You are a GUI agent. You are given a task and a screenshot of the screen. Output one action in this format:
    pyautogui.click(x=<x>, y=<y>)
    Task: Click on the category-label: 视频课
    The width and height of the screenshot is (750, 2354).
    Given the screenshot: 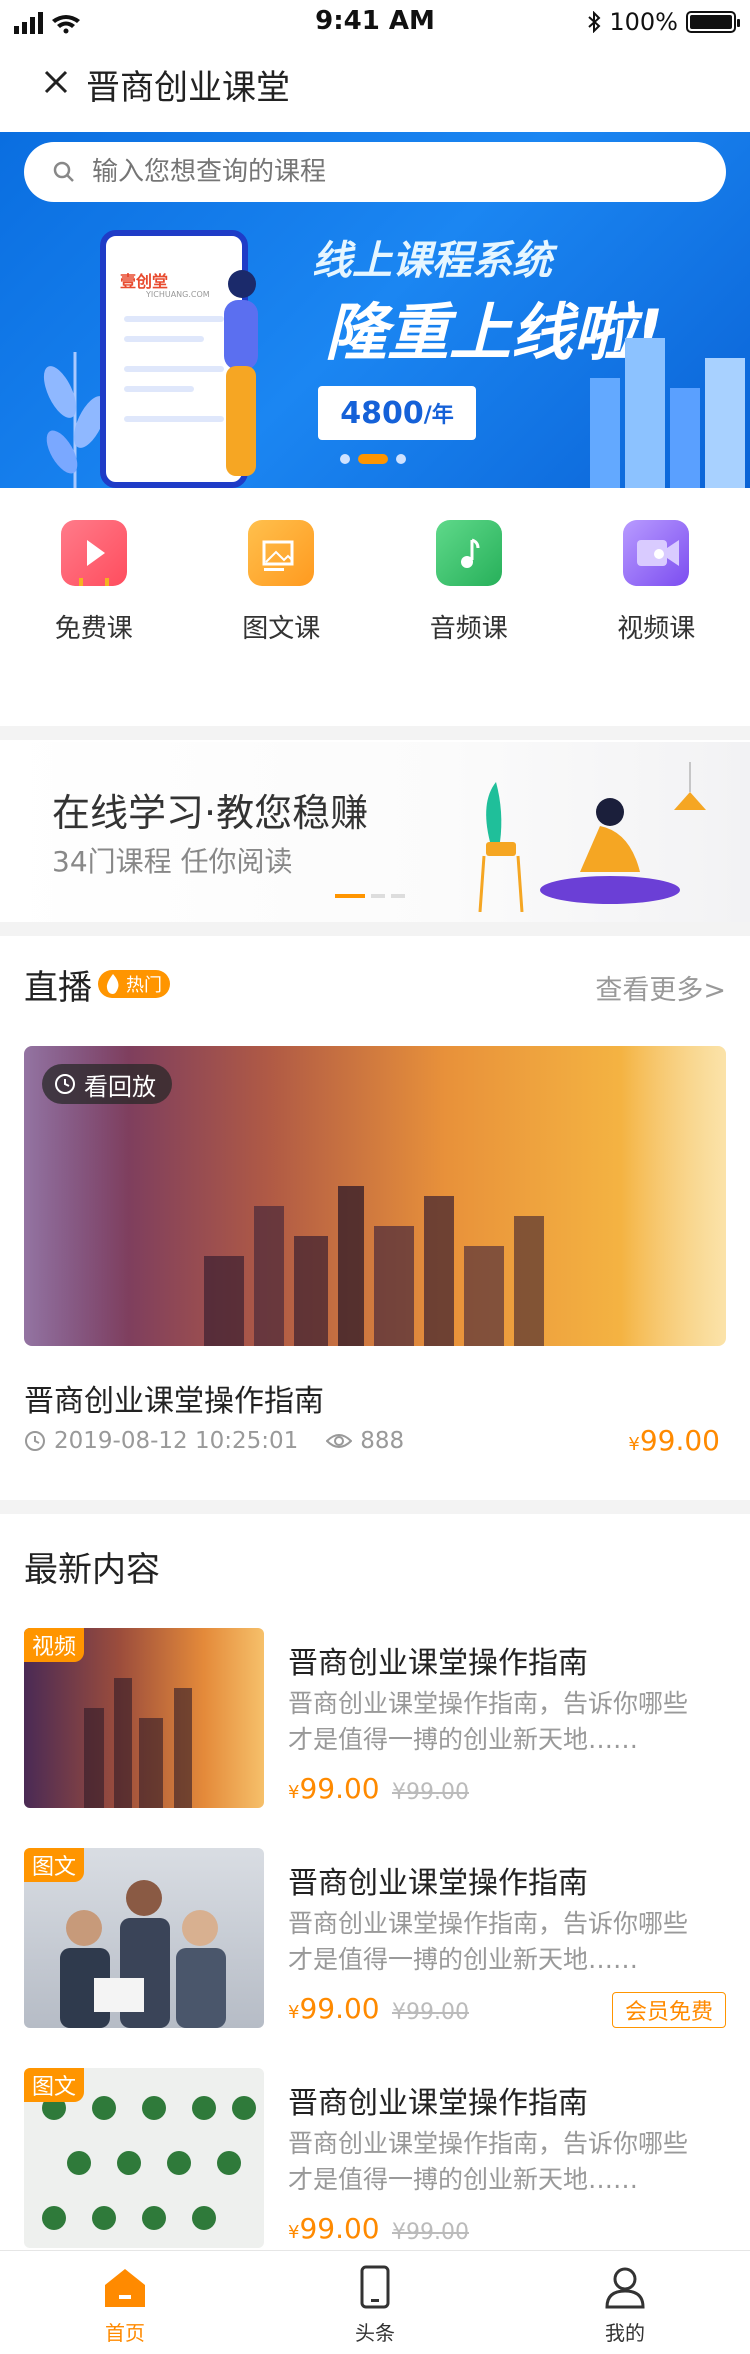 What is the action you would take?
    pyautogui.click(x=656, y=629)
    